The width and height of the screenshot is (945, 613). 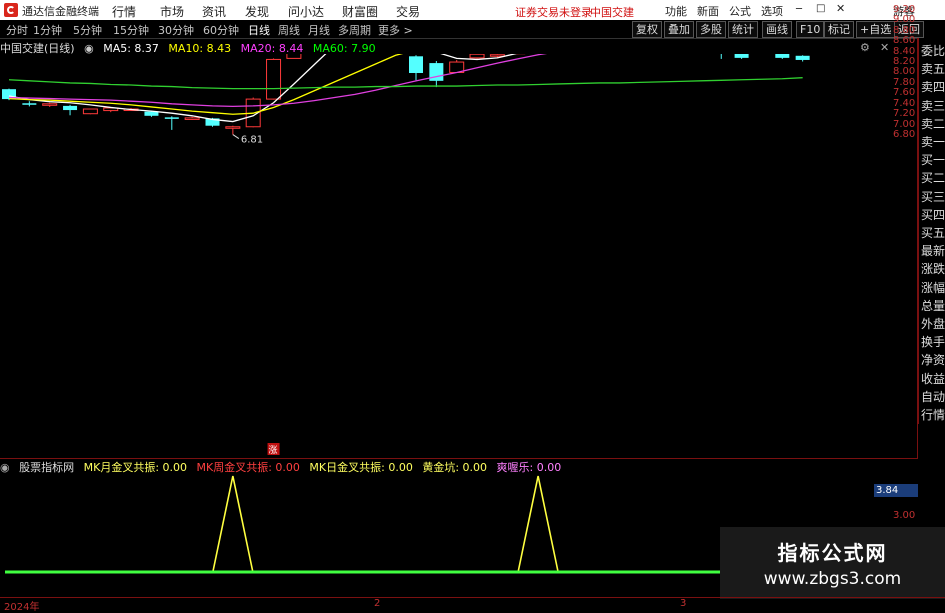 What do you see at coordinates (772, 11) in the screenshot?
I see `options-button: 选项` at bounding box center [772, 11].